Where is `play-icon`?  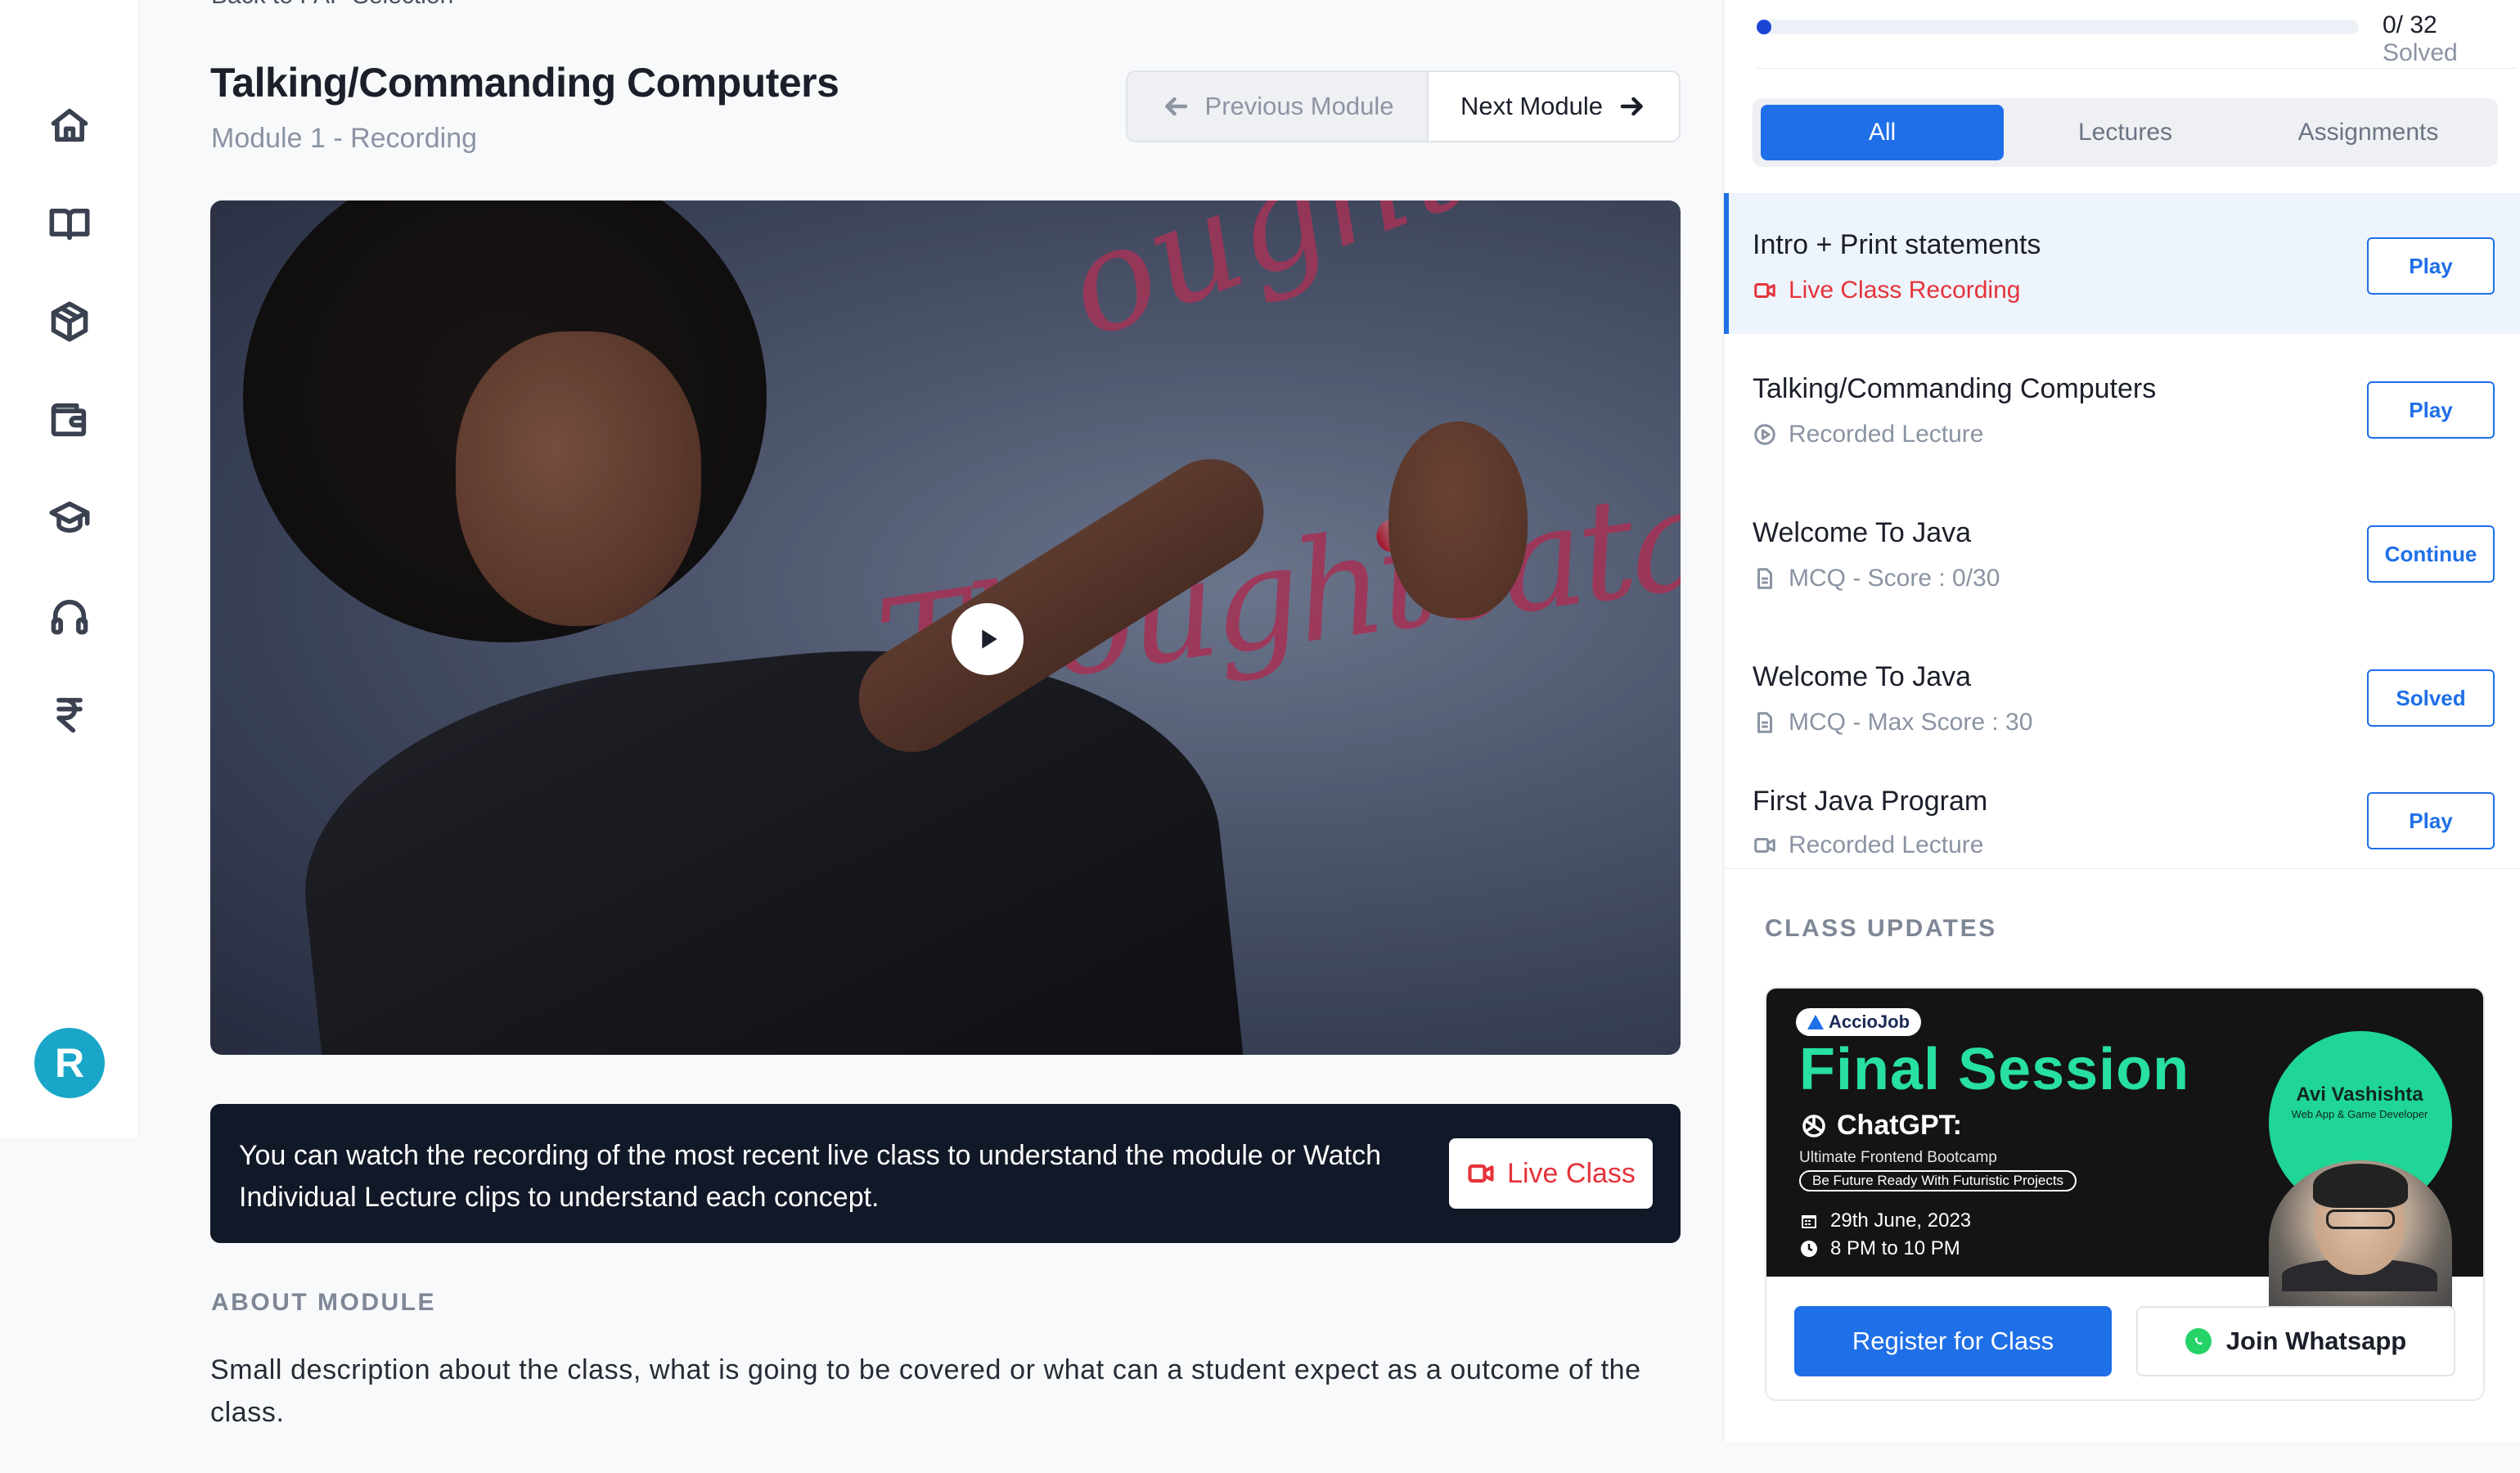 play-icon is located at coordinates (990, 639).